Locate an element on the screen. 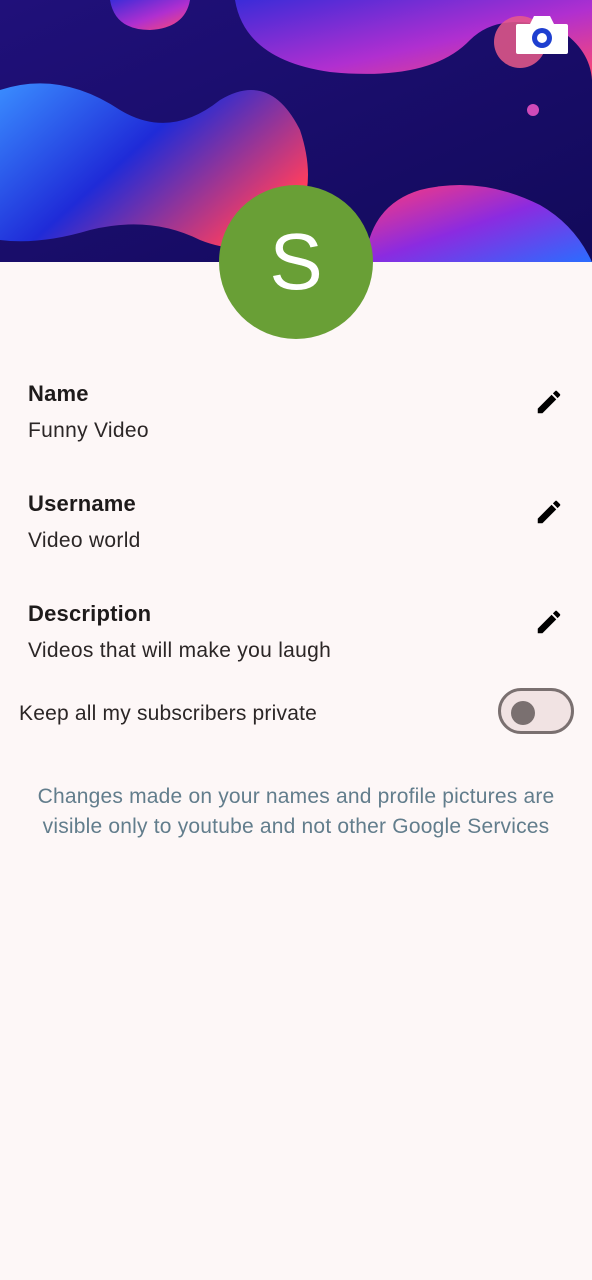  avatar-initial: S is located at coordinates (296, 261).